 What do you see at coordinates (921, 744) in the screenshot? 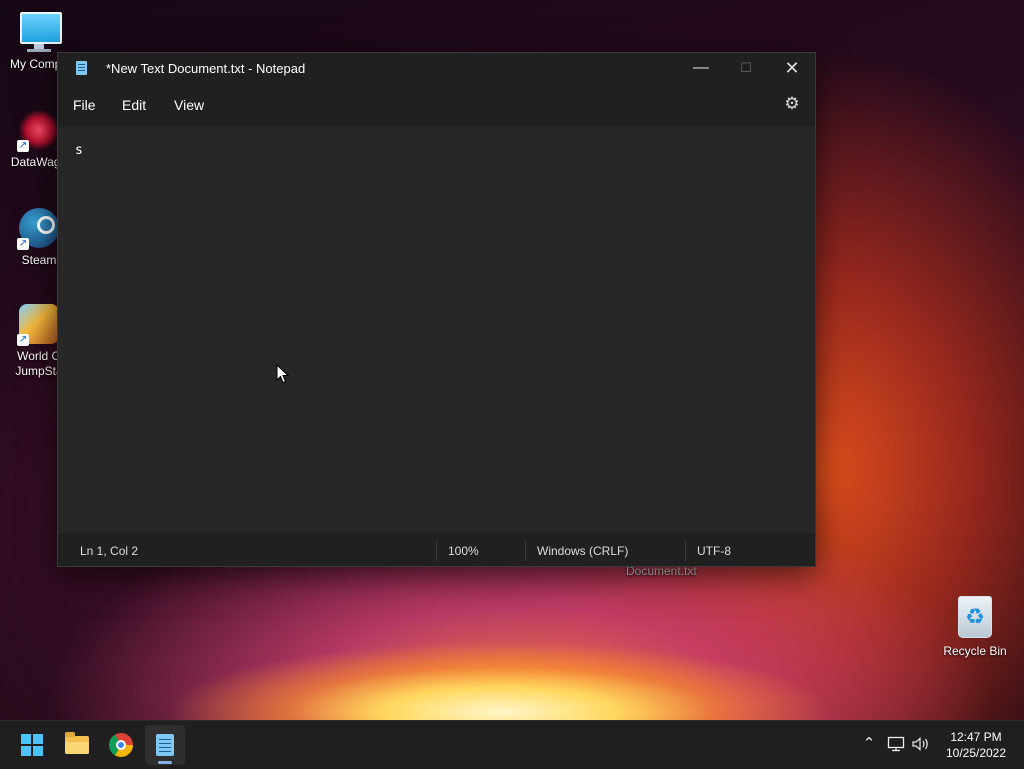
I see `volume-icon` at bounding box center [921, 744].